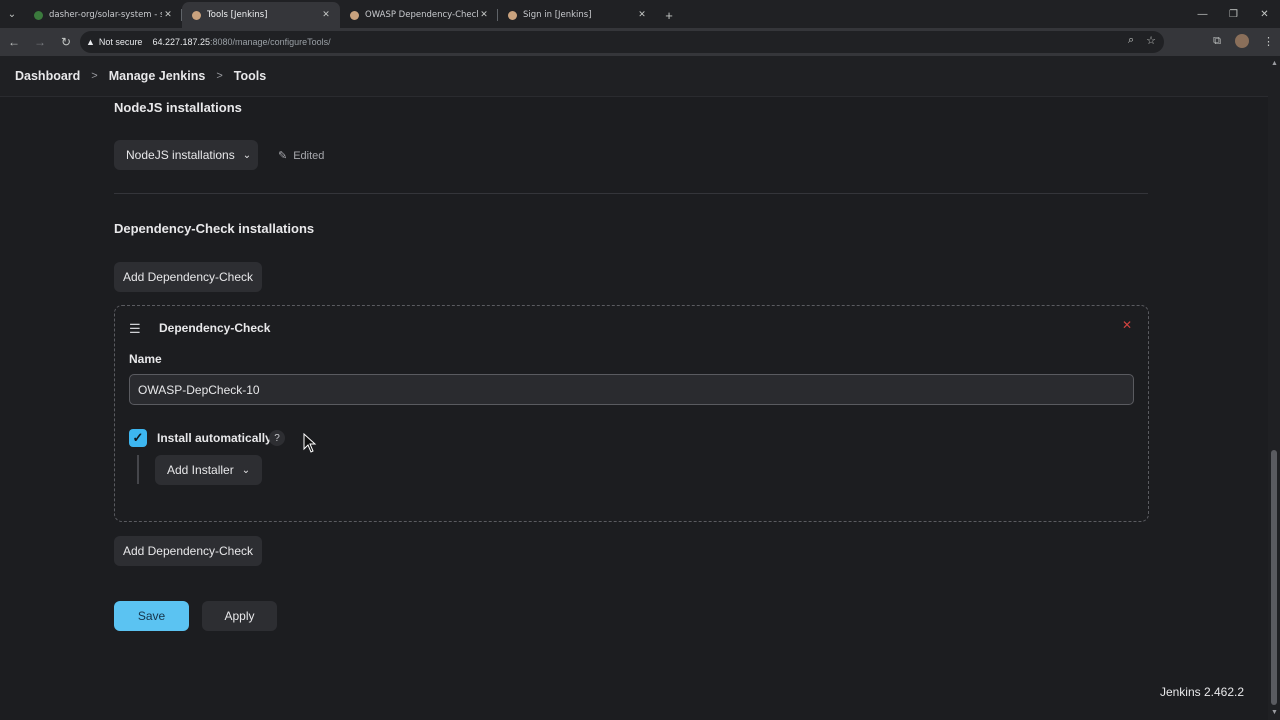  I want to click on add-installer-label: Add Installer, so click(200, 470).